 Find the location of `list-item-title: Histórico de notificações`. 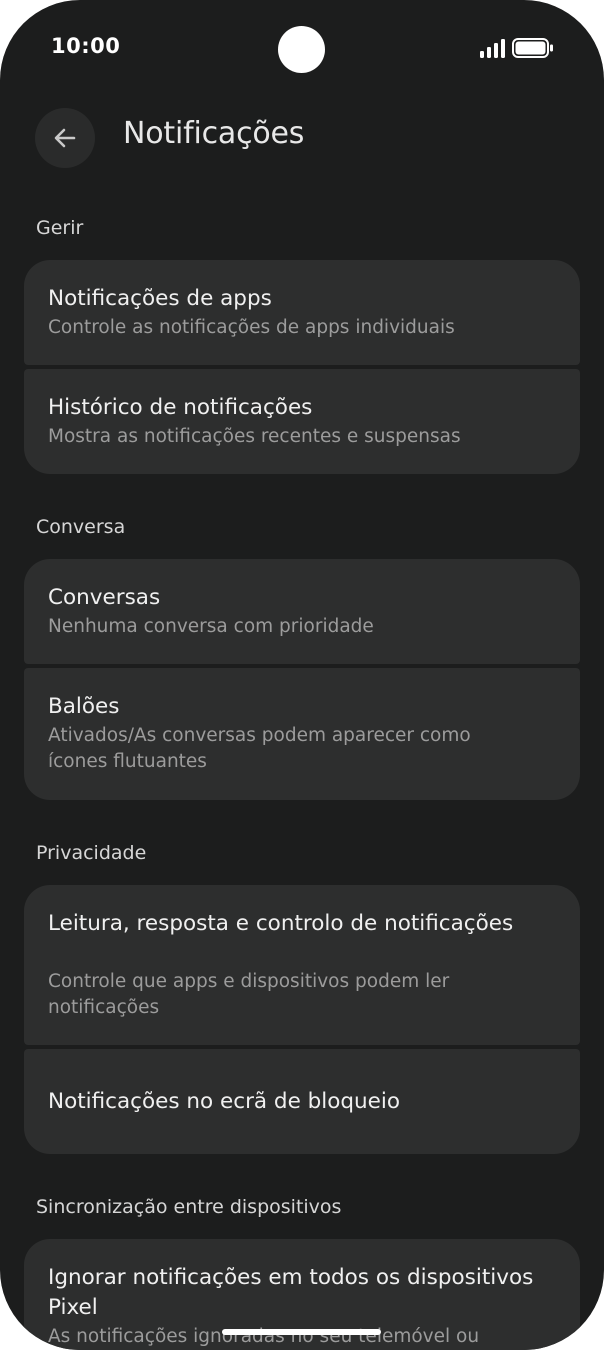

list-item-title: Histórico de notificações is located at coordinates (180, 407).